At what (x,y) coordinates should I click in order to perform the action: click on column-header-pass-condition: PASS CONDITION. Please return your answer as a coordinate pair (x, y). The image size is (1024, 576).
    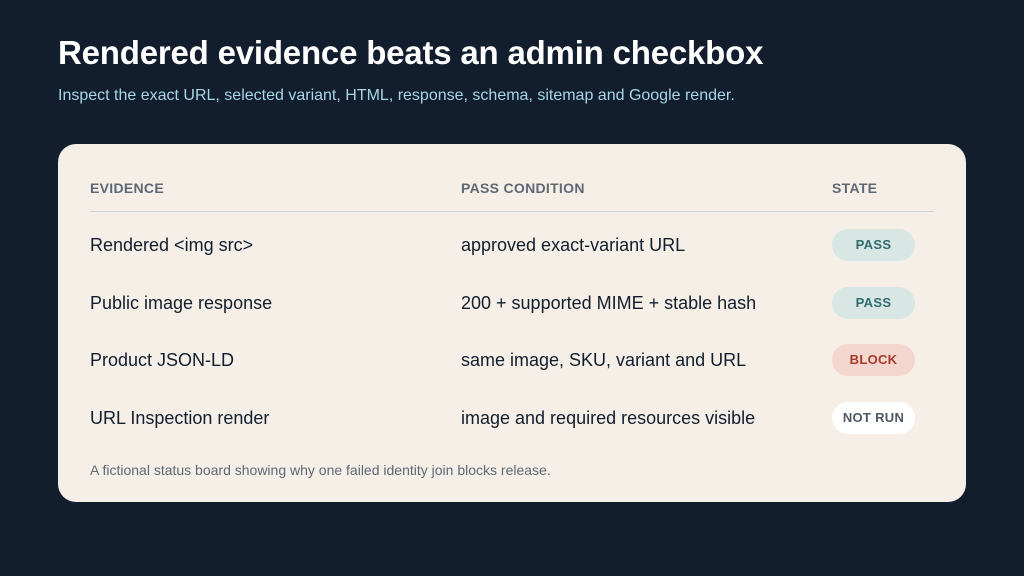
    Looking at the image, I should click on (523, 188).